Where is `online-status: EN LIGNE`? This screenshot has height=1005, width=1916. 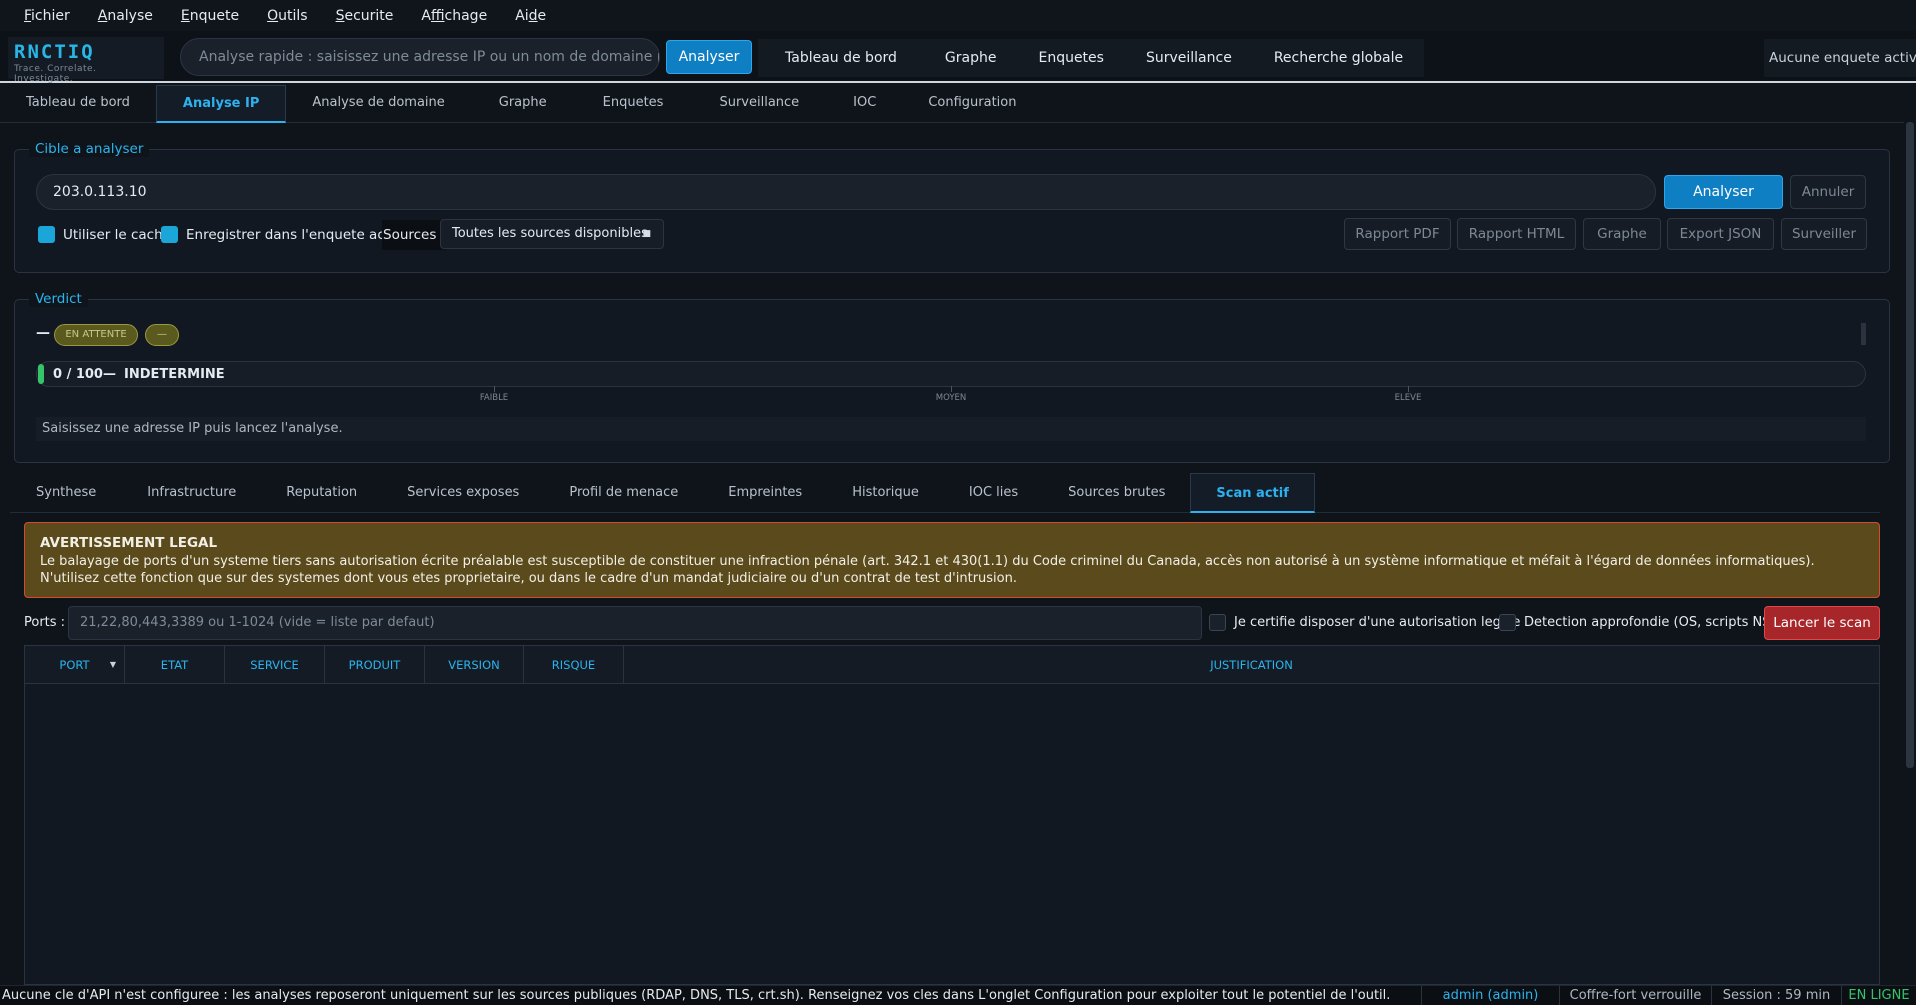
online-status: EN LIGNE is located at coordinates (1878, 995).